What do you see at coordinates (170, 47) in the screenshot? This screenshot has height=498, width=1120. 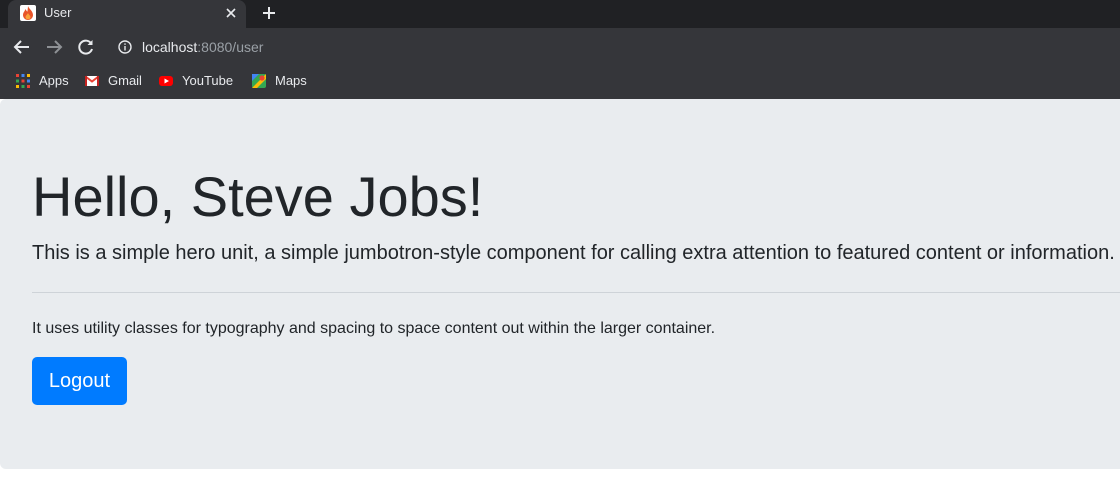 I see `url-host: localhost` at bounding box center [170, 47].